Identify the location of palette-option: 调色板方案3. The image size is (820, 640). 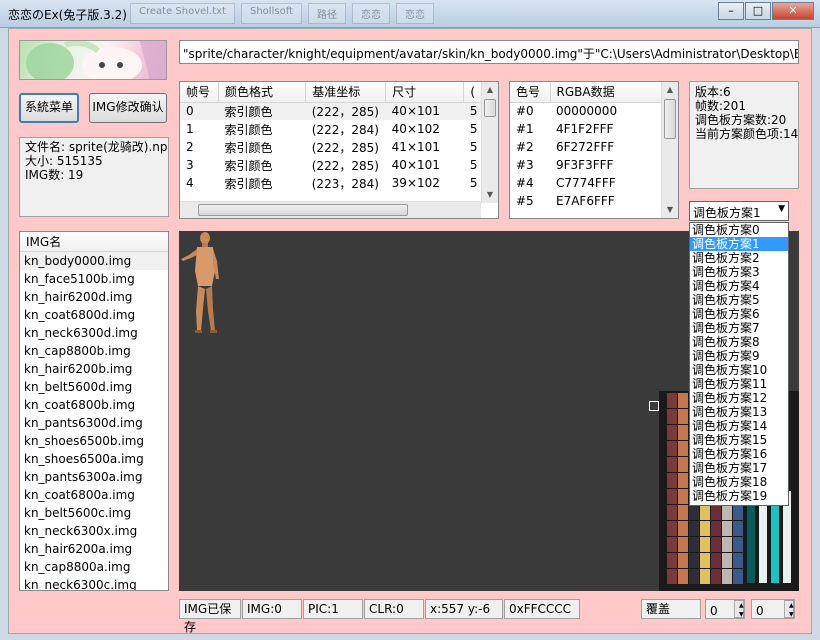
(739, 272).